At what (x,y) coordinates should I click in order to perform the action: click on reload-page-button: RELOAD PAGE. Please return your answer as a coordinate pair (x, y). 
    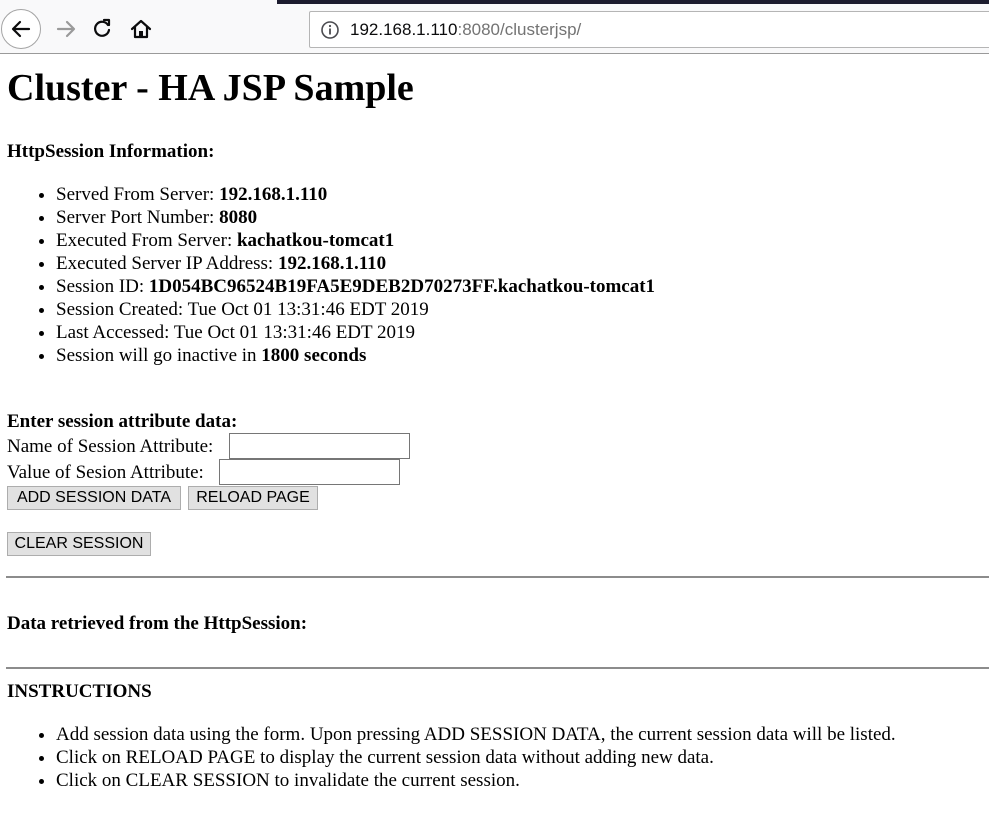
    Looking at the image, I should click on (253, 498).